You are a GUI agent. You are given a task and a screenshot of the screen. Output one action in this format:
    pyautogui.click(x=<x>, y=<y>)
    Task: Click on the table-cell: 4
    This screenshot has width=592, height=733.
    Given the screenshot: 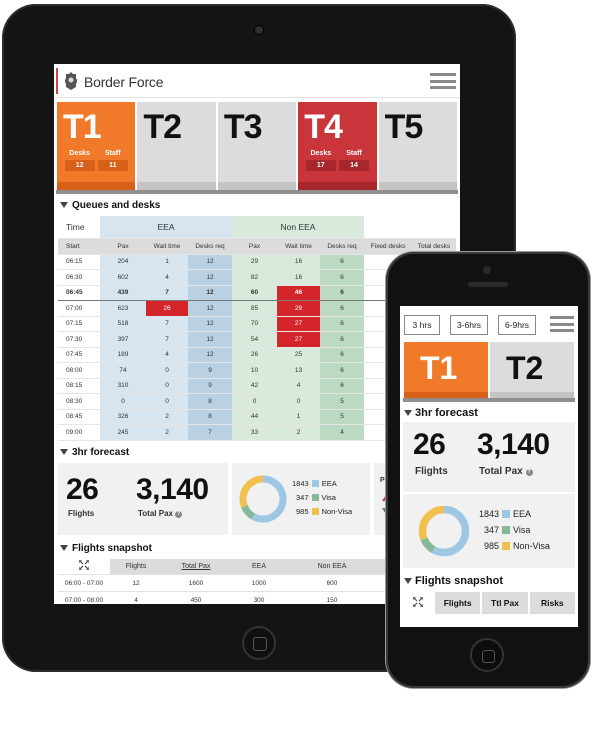 What is the action you would take?
    pyautogui.click(x=298, y=386)
    